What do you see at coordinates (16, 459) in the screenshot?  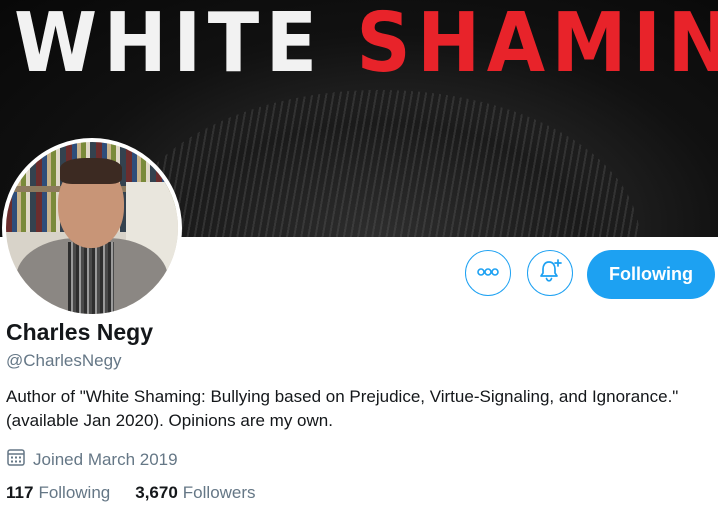 I see `calendar-icon` at bounding box center [16, 459].